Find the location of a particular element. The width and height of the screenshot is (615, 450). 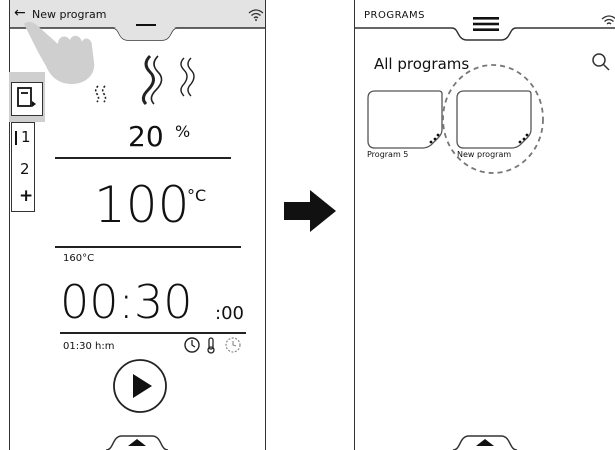

highlight-circle is located at coordinates (493, 119).